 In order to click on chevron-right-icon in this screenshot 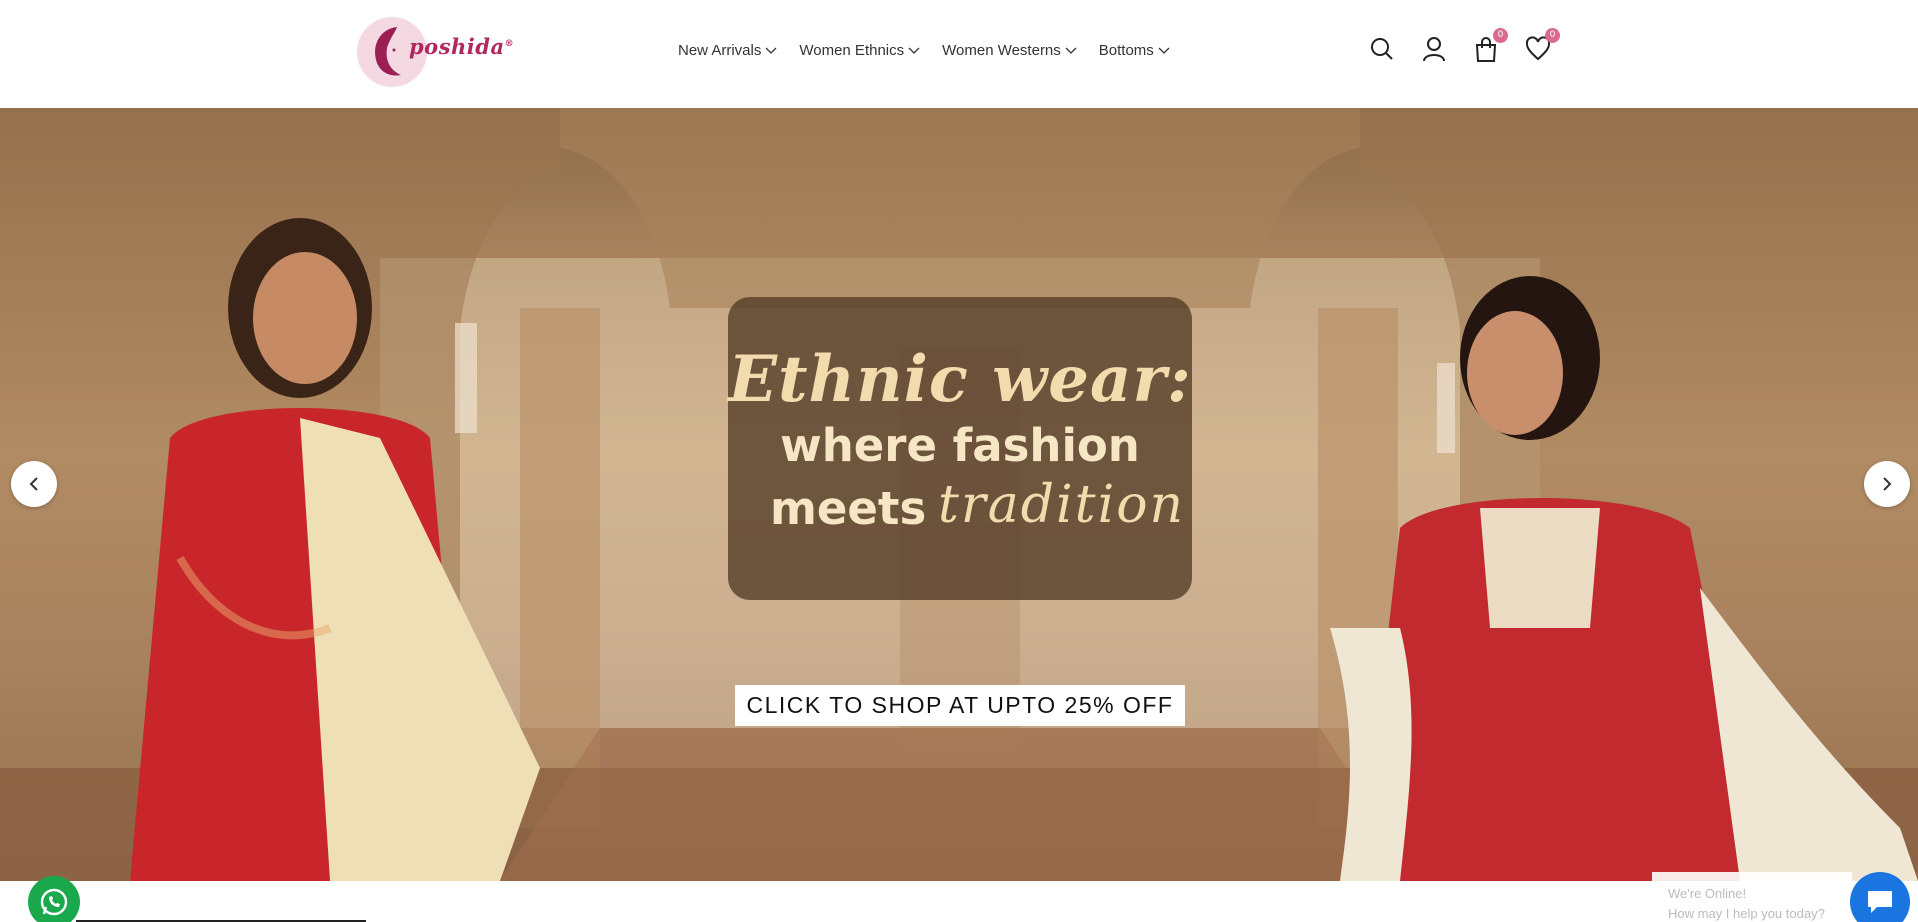, I will do `click(1887, 484)`.